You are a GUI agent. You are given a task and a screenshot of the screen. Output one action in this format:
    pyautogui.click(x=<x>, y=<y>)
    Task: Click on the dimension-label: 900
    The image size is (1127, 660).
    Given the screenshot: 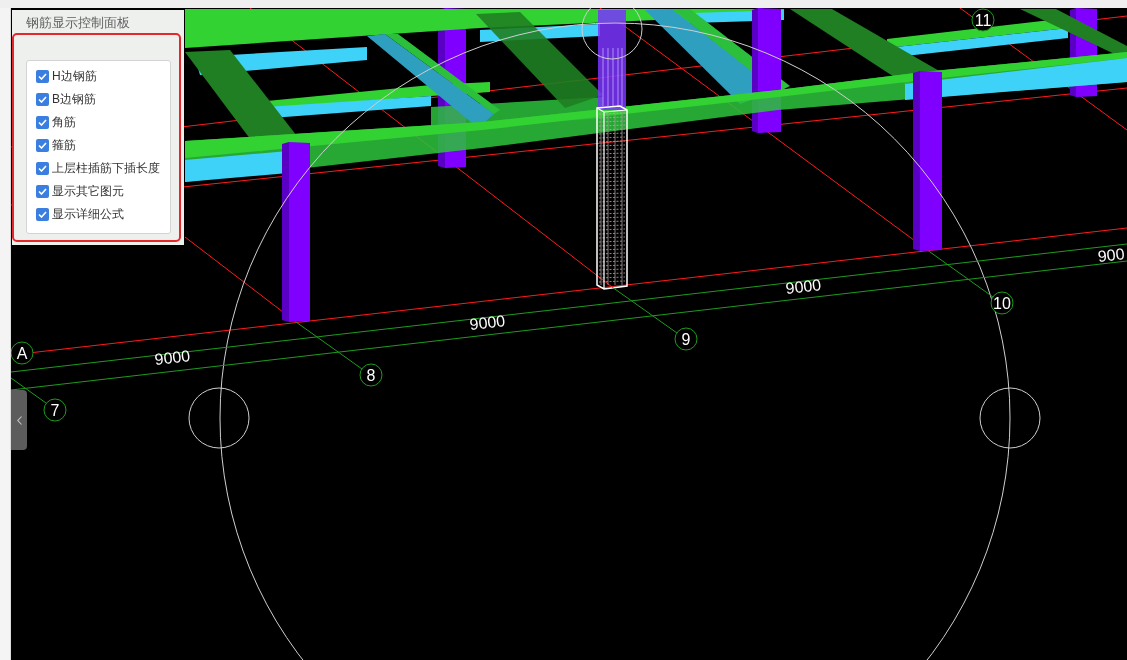 What is the action you would take?
    pyautogui.click(x=1111, y=255)
    